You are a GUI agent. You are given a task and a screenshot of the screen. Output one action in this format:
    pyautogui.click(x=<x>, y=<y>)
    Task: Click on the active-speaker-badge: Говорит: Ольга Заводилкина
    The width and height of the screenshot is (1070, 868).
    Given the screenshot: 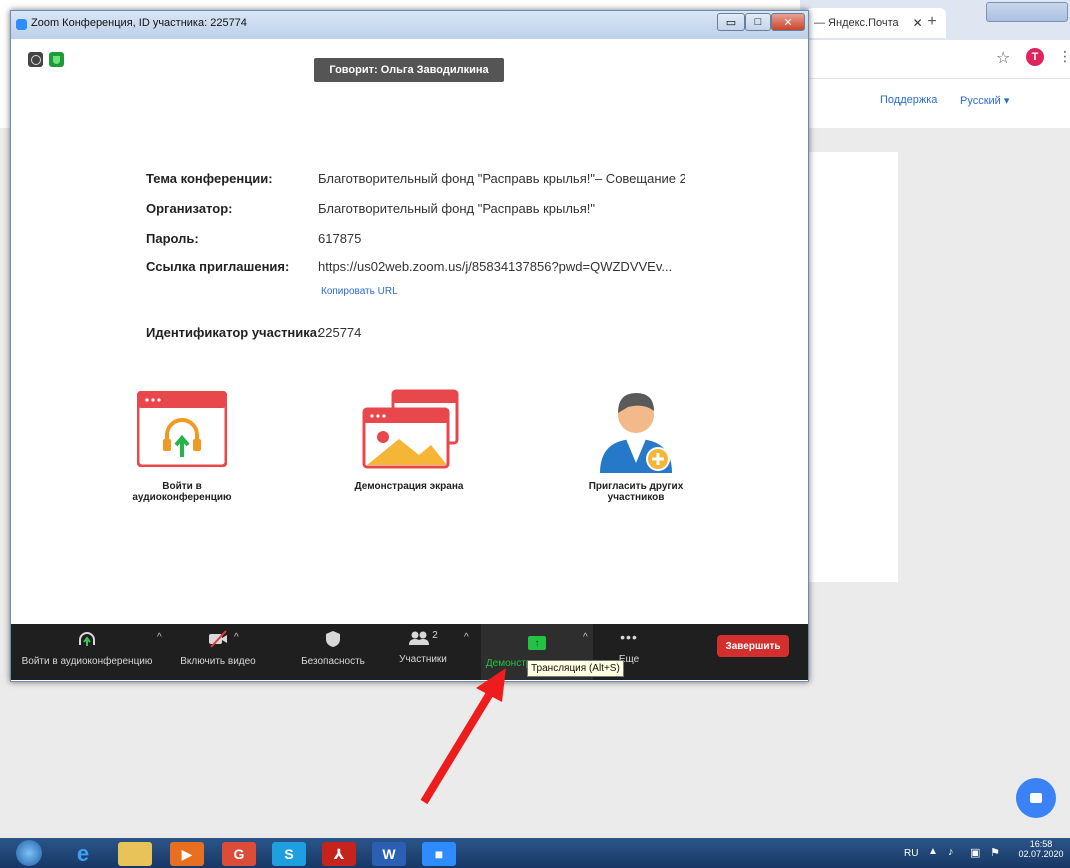 What is the action you would take?
    pyautogui.click(x=409, y=70)
    